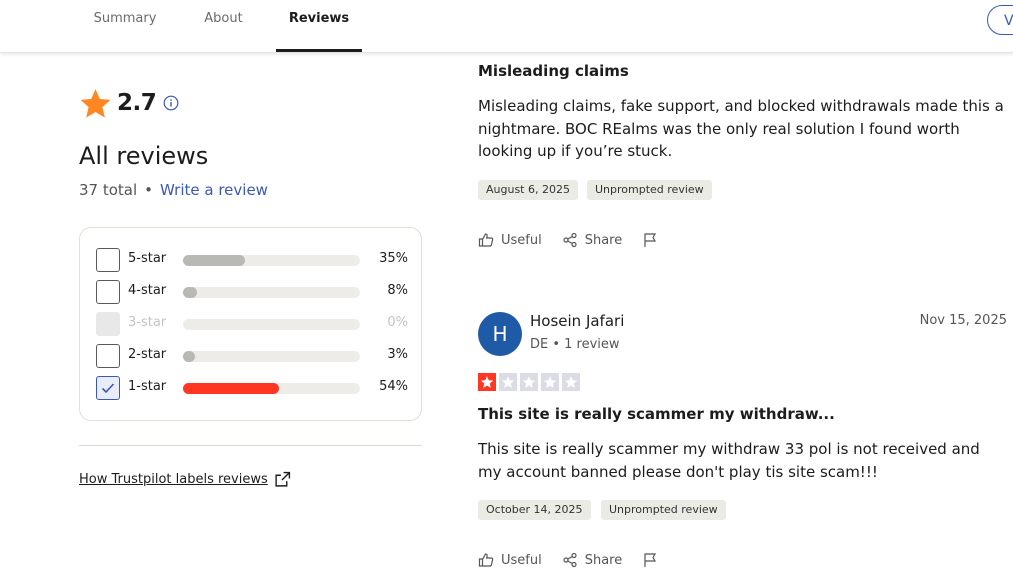 The image size is (1013, 573). Describe the element at coordinates (137, 103) in the screenshot. I see `rating-value: 2.7` at that location.